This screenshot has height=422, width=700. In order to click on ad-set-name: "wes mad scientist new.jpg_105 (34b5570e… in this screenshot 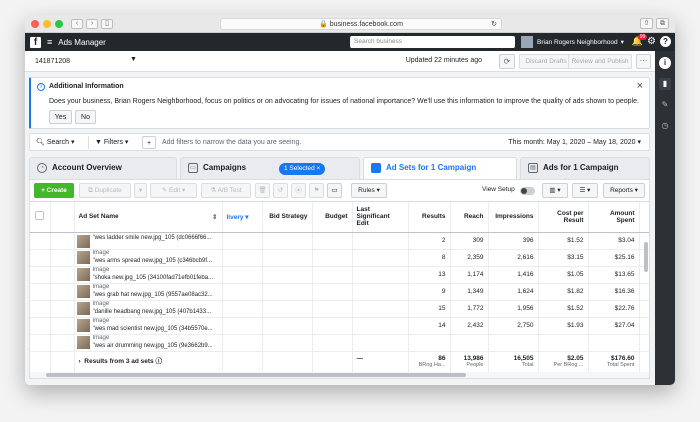, I will do `click(152, 329)`.